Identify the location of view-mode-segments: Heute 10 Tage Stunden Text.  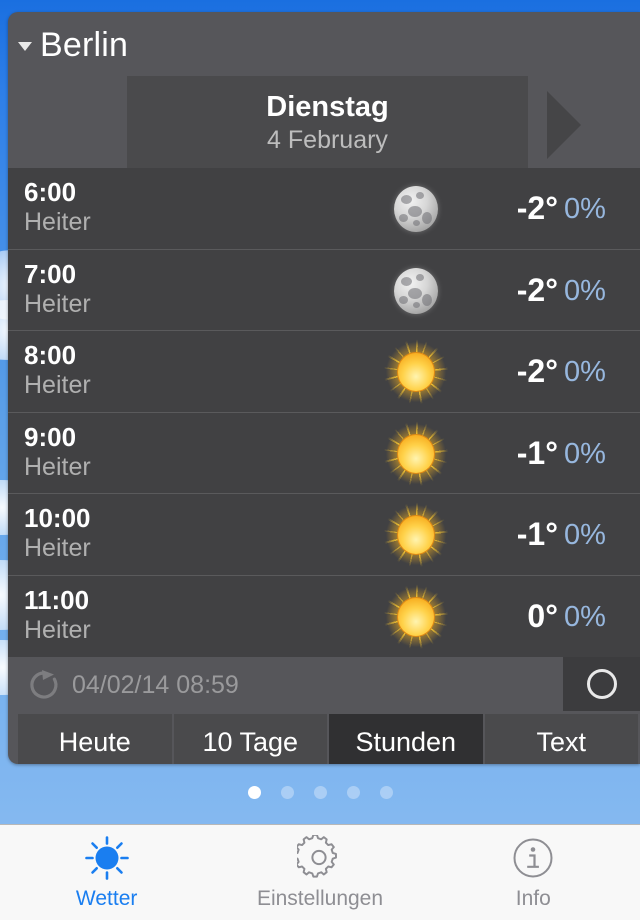
(328, 739).